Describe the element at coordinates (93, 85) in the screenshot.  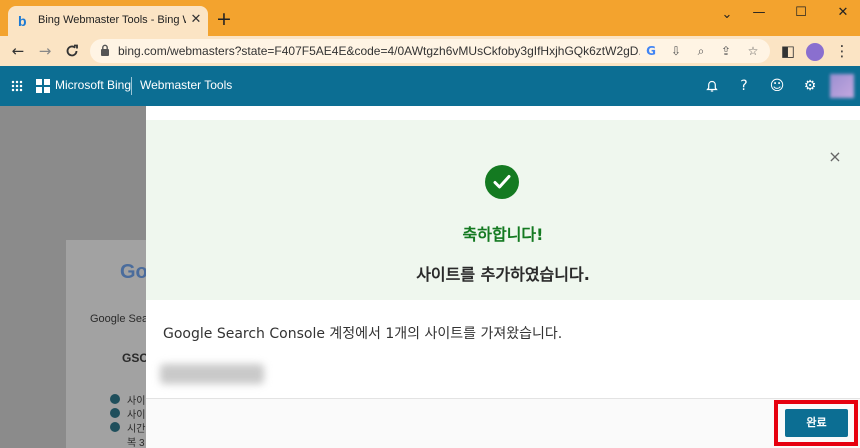
I see `brand-name: Microsoft Bing` at that location.